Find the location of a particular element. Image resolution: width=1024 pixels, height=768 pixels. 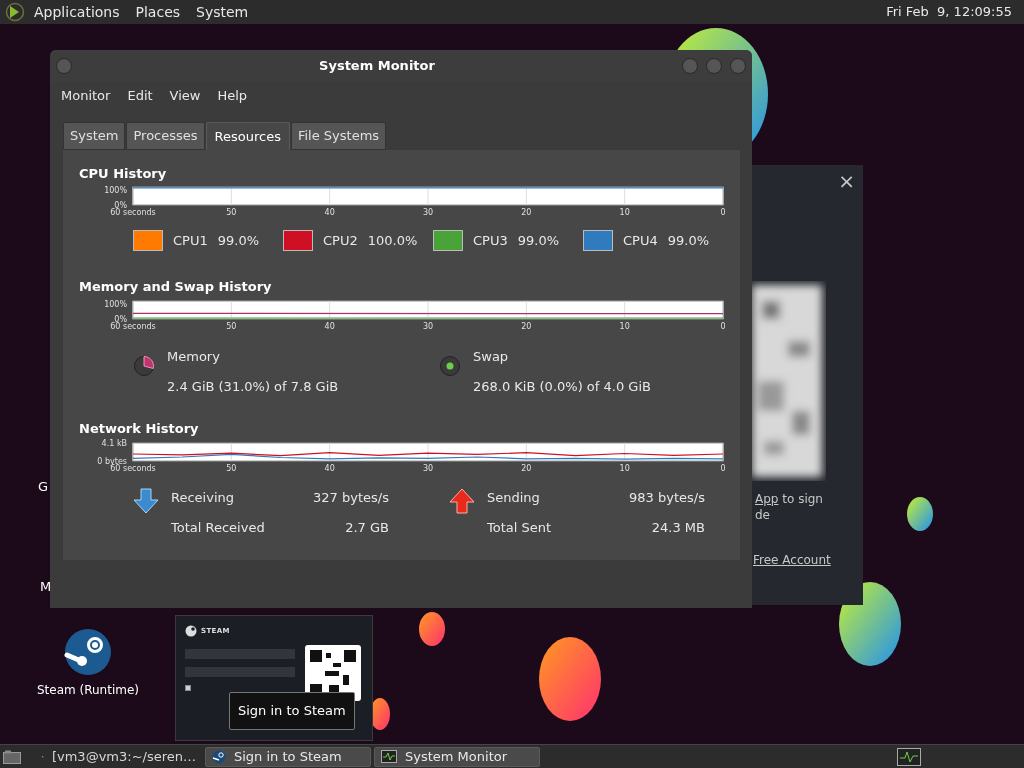

close-button: × is located at coordinates (846, 181).